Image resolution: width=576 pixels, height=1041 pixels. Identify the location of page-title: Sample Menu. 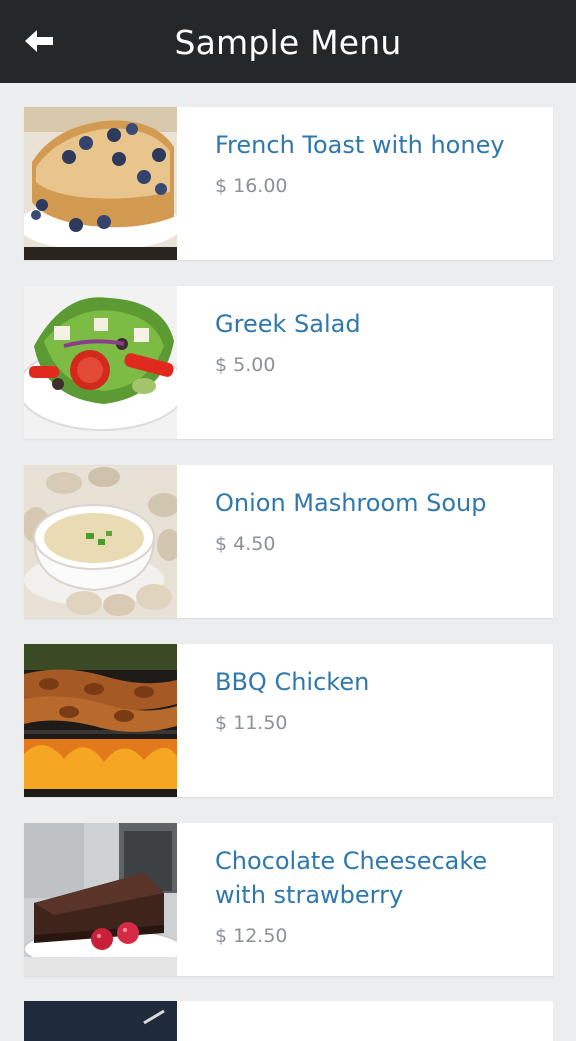
(288, 42).